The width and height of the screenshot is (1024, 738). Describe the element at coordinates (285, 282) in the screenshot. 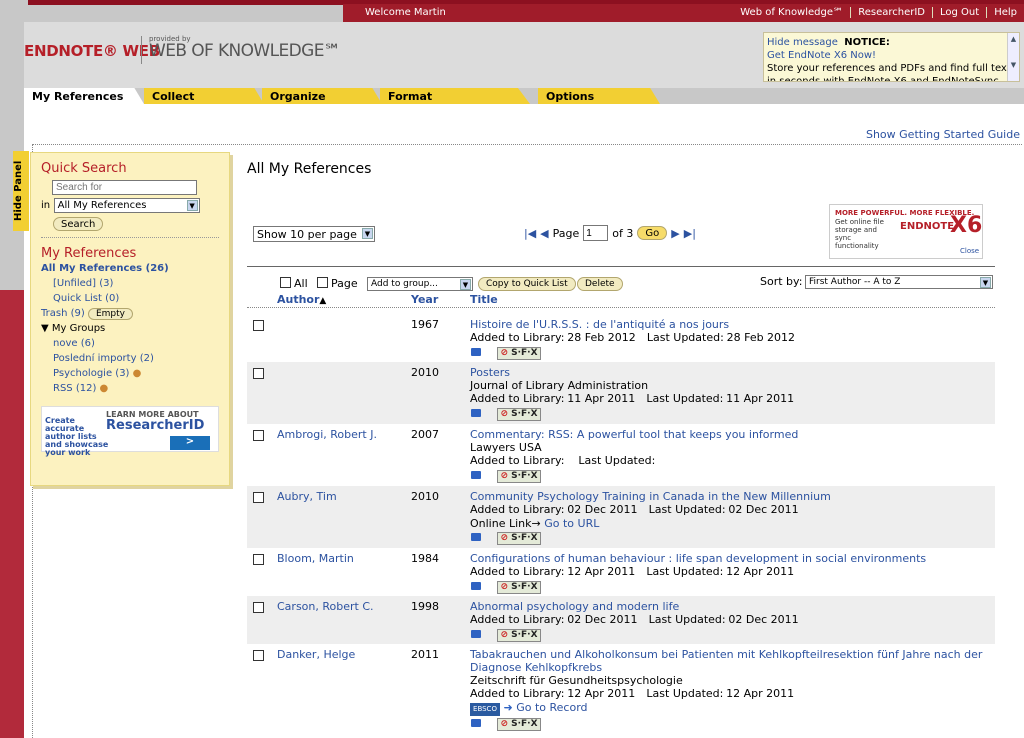

I see `select-all-checkbox` at that location.